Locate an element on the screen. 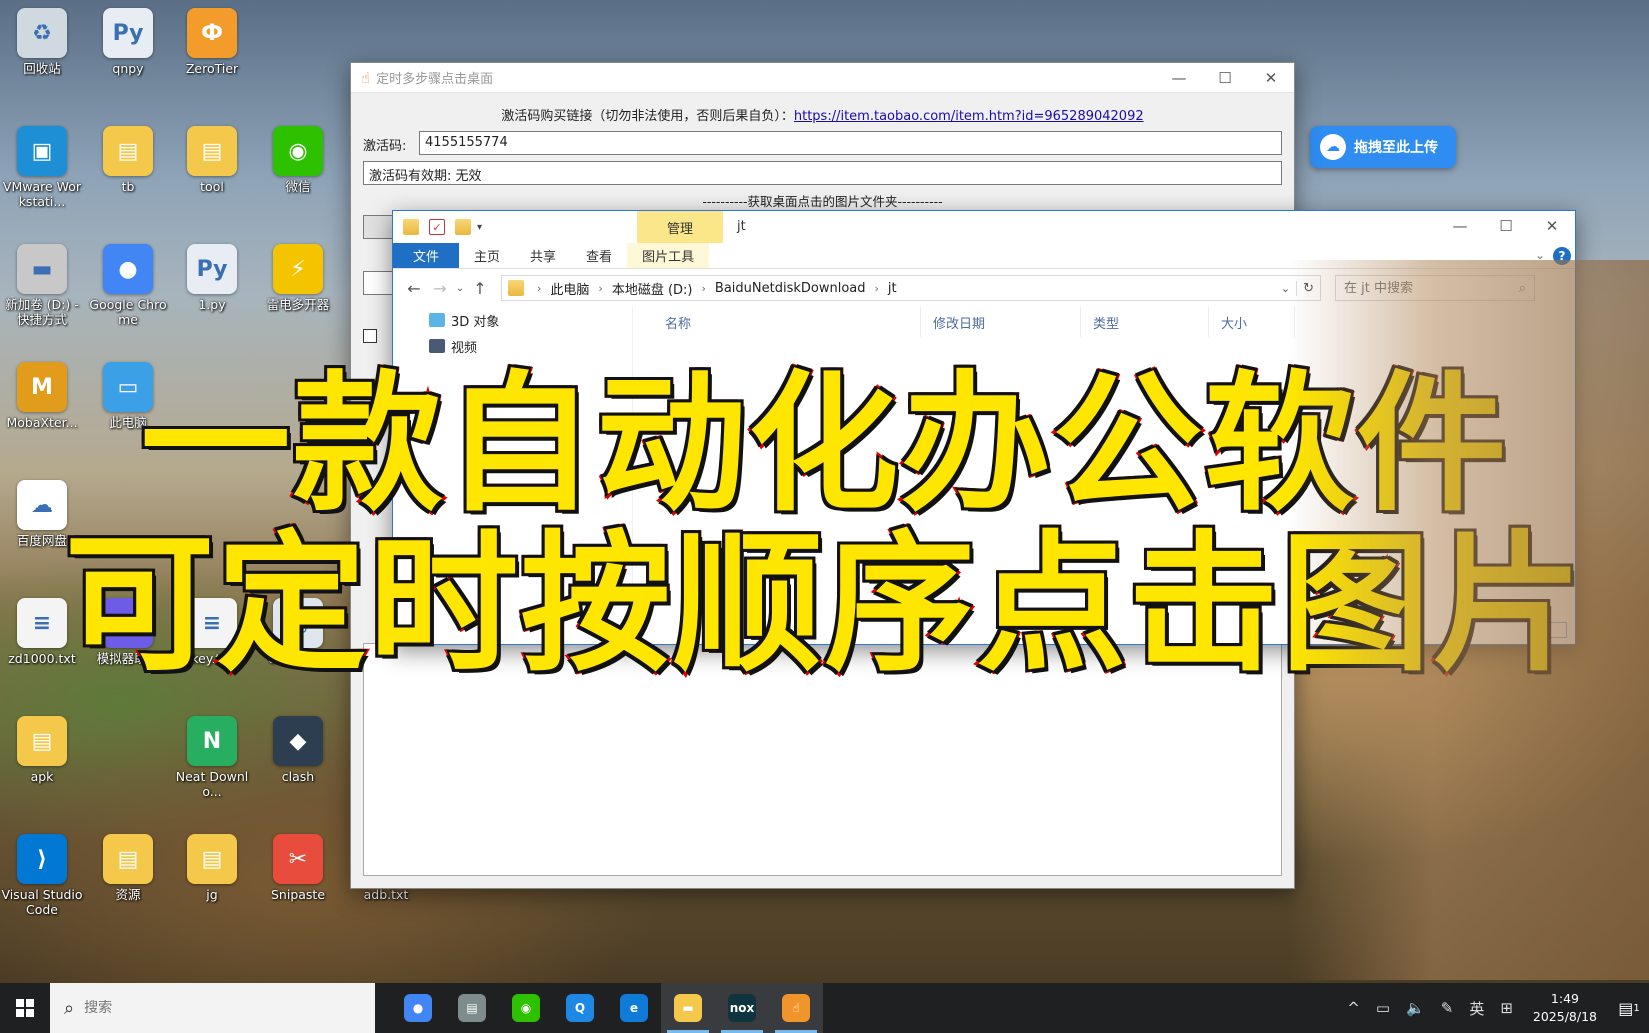 Image resolution: width=1649 pixels, height=1033 pixels. desktop-icon: ◆ clash is located at coordinates (298, 750).